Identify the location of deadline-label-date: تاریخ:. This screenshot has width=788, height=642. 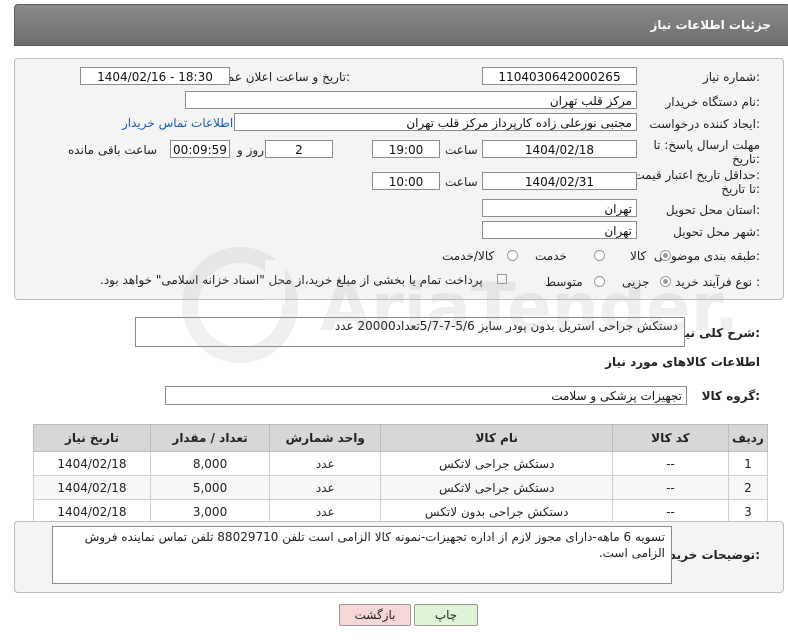
(746, 159).